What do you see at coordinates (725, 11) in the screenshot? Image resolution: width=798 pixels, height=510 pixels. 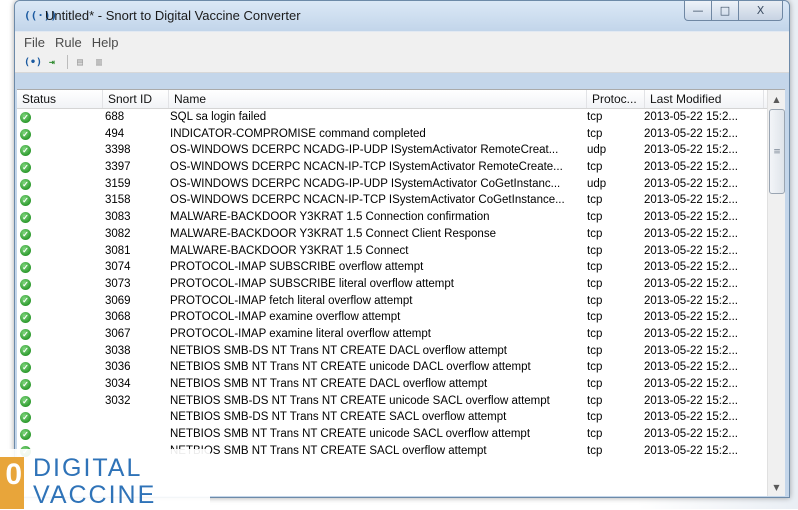 I see `maximize-button: □` at bounding box center [725, 11].